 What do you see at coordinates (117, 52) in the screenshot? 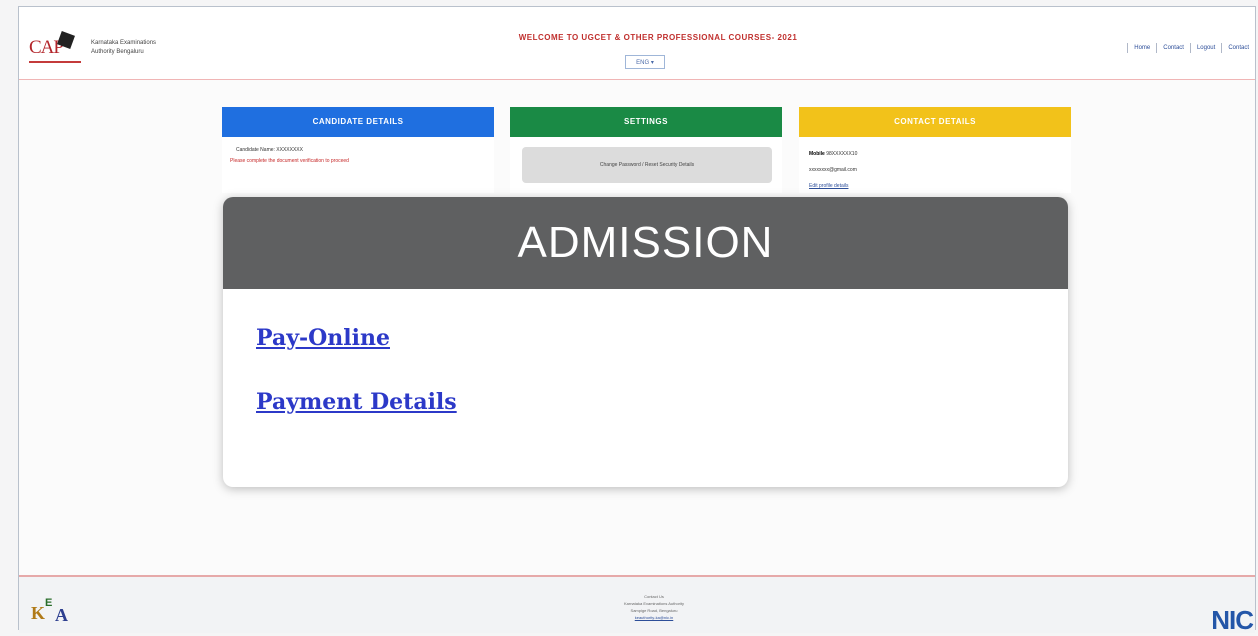
I see `org-name-line2: Authority Bengaluru` at bounding box center [117, 52].